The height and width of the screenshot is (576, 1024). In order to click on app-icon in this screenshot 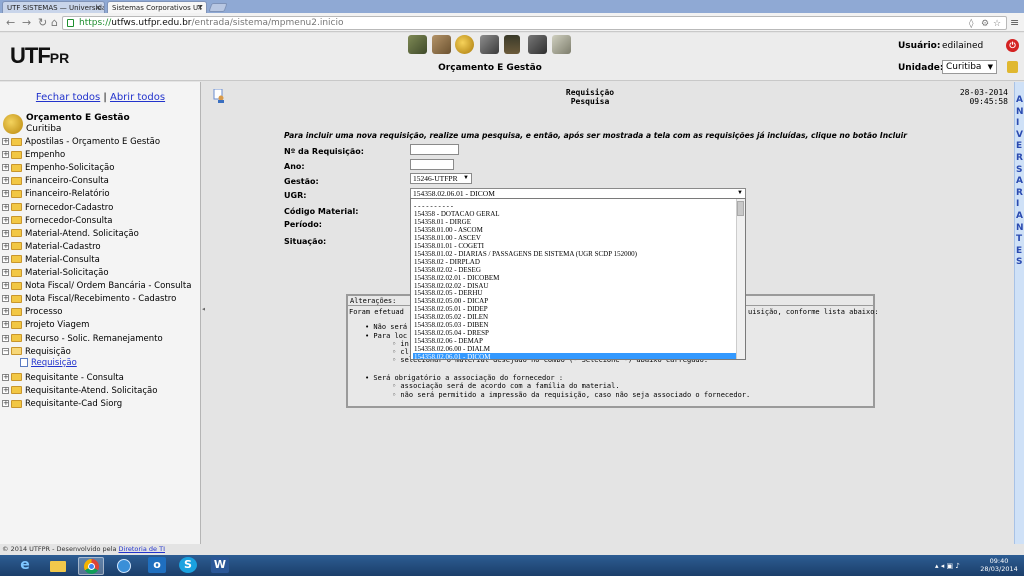, I will do `click(124, 566)`.